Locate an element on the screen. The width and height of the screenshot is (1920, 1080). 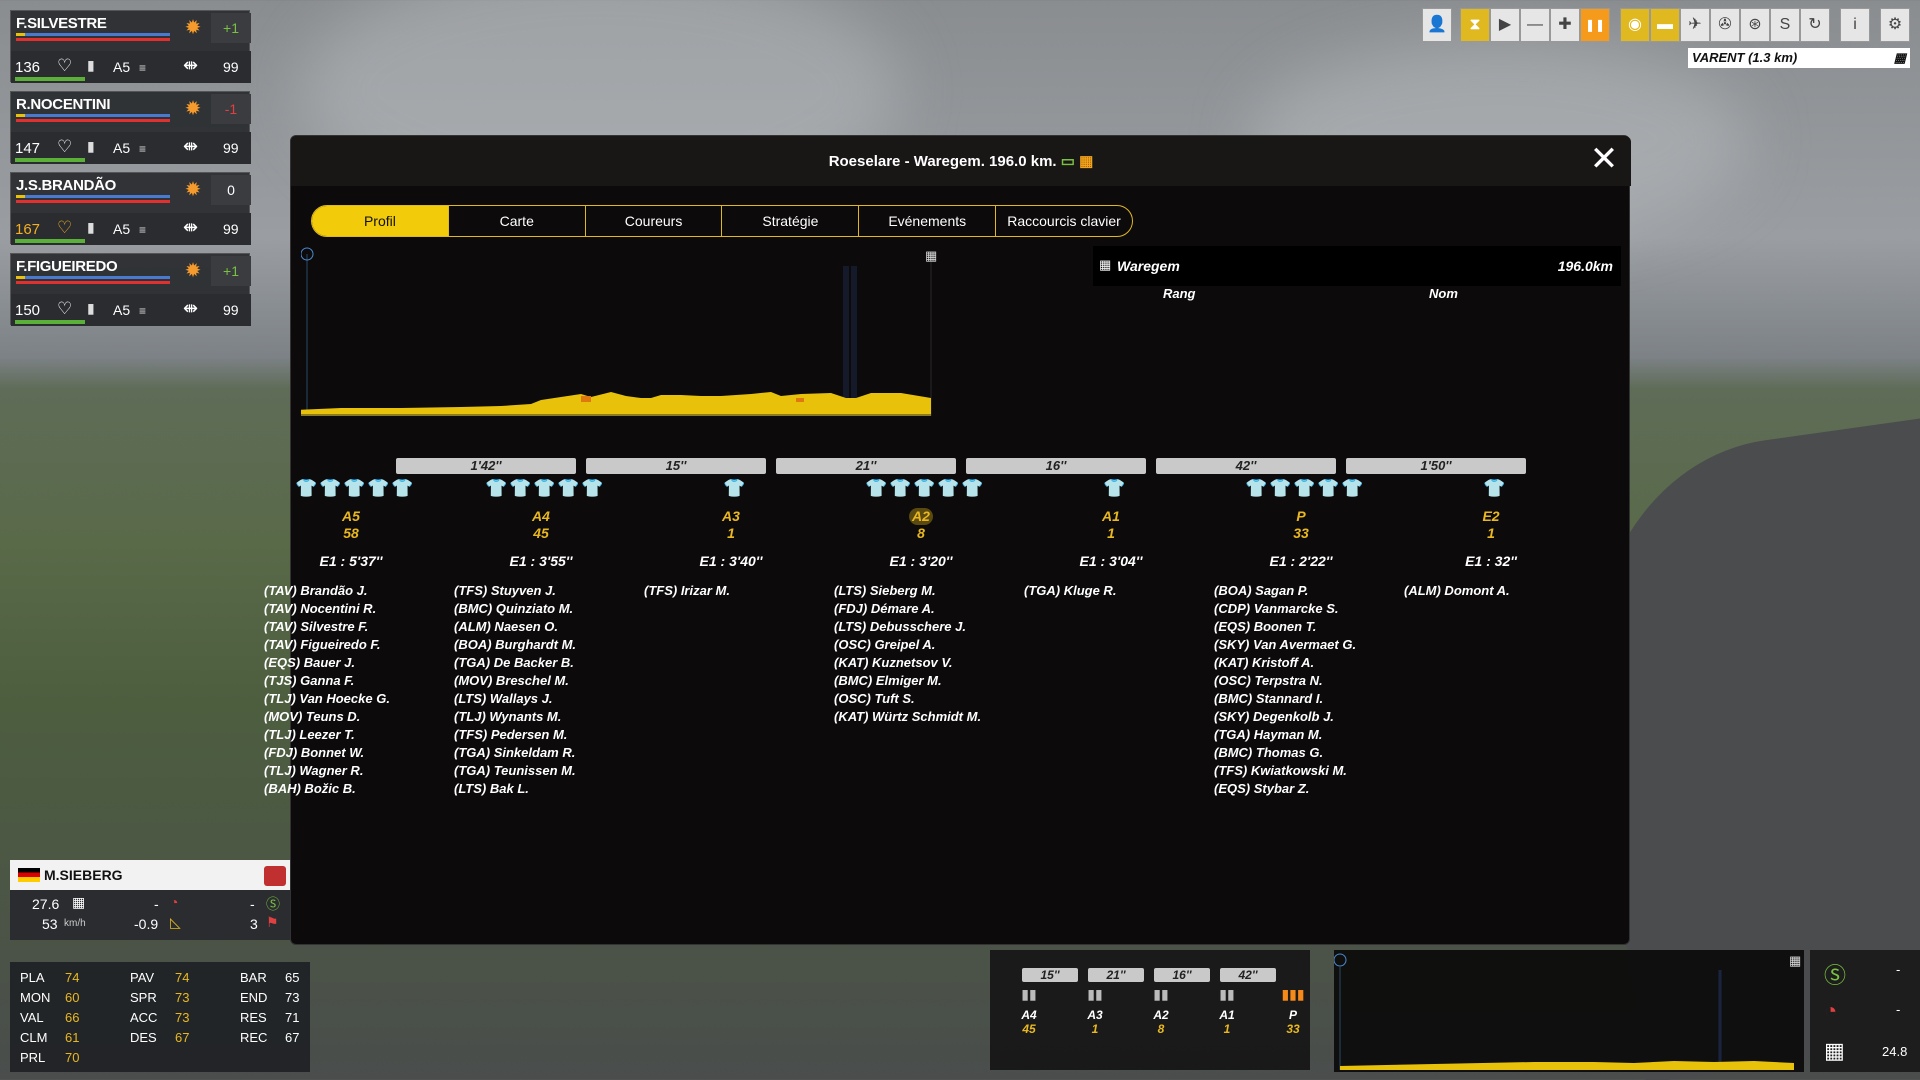
mini-elevation-profile is located at coordinates (1567, 1065).